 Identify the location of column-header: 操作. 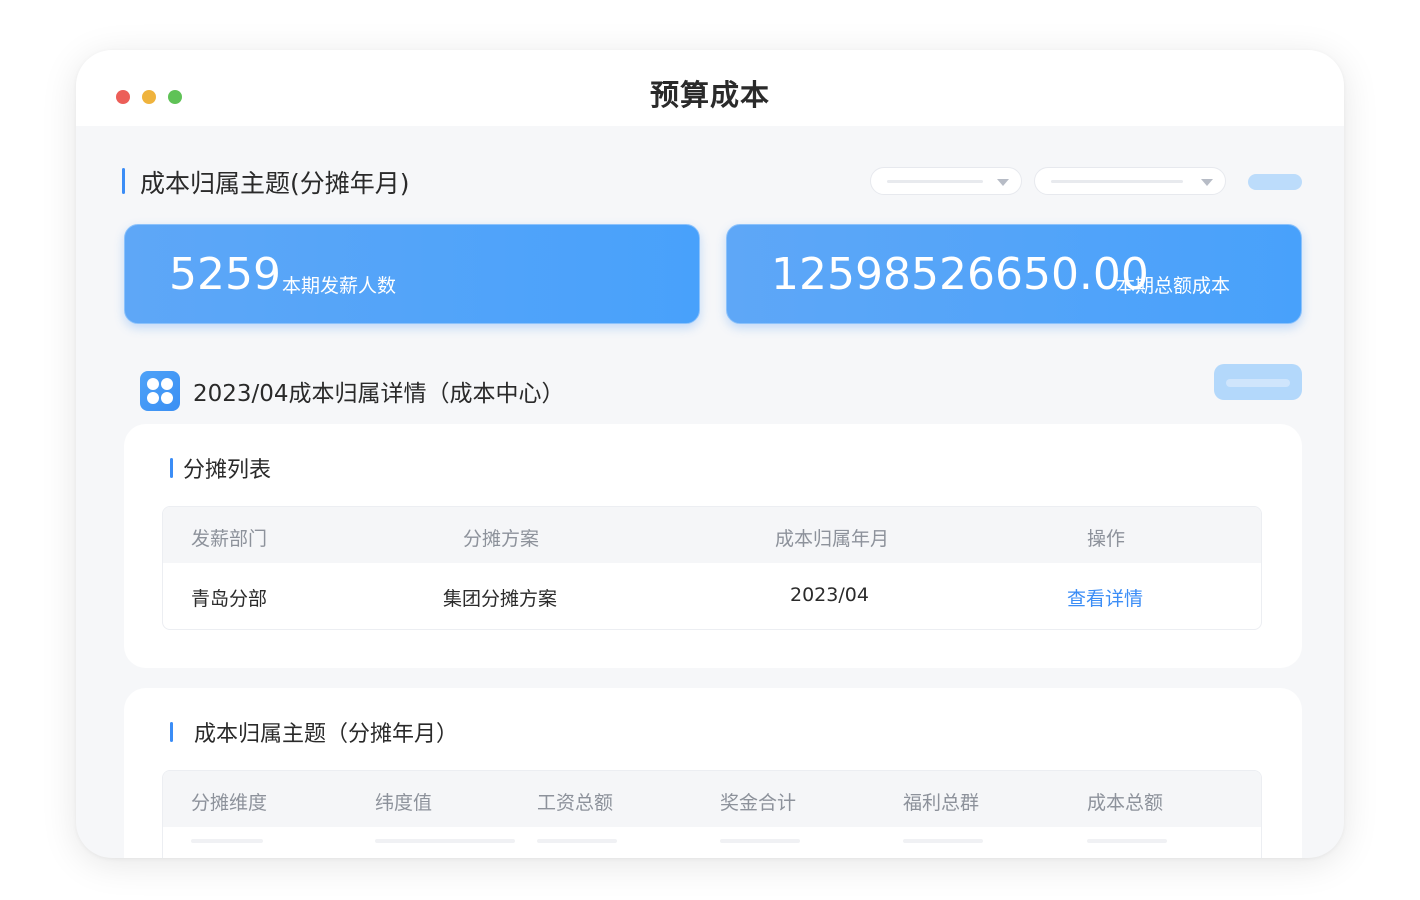
(1106, 539).